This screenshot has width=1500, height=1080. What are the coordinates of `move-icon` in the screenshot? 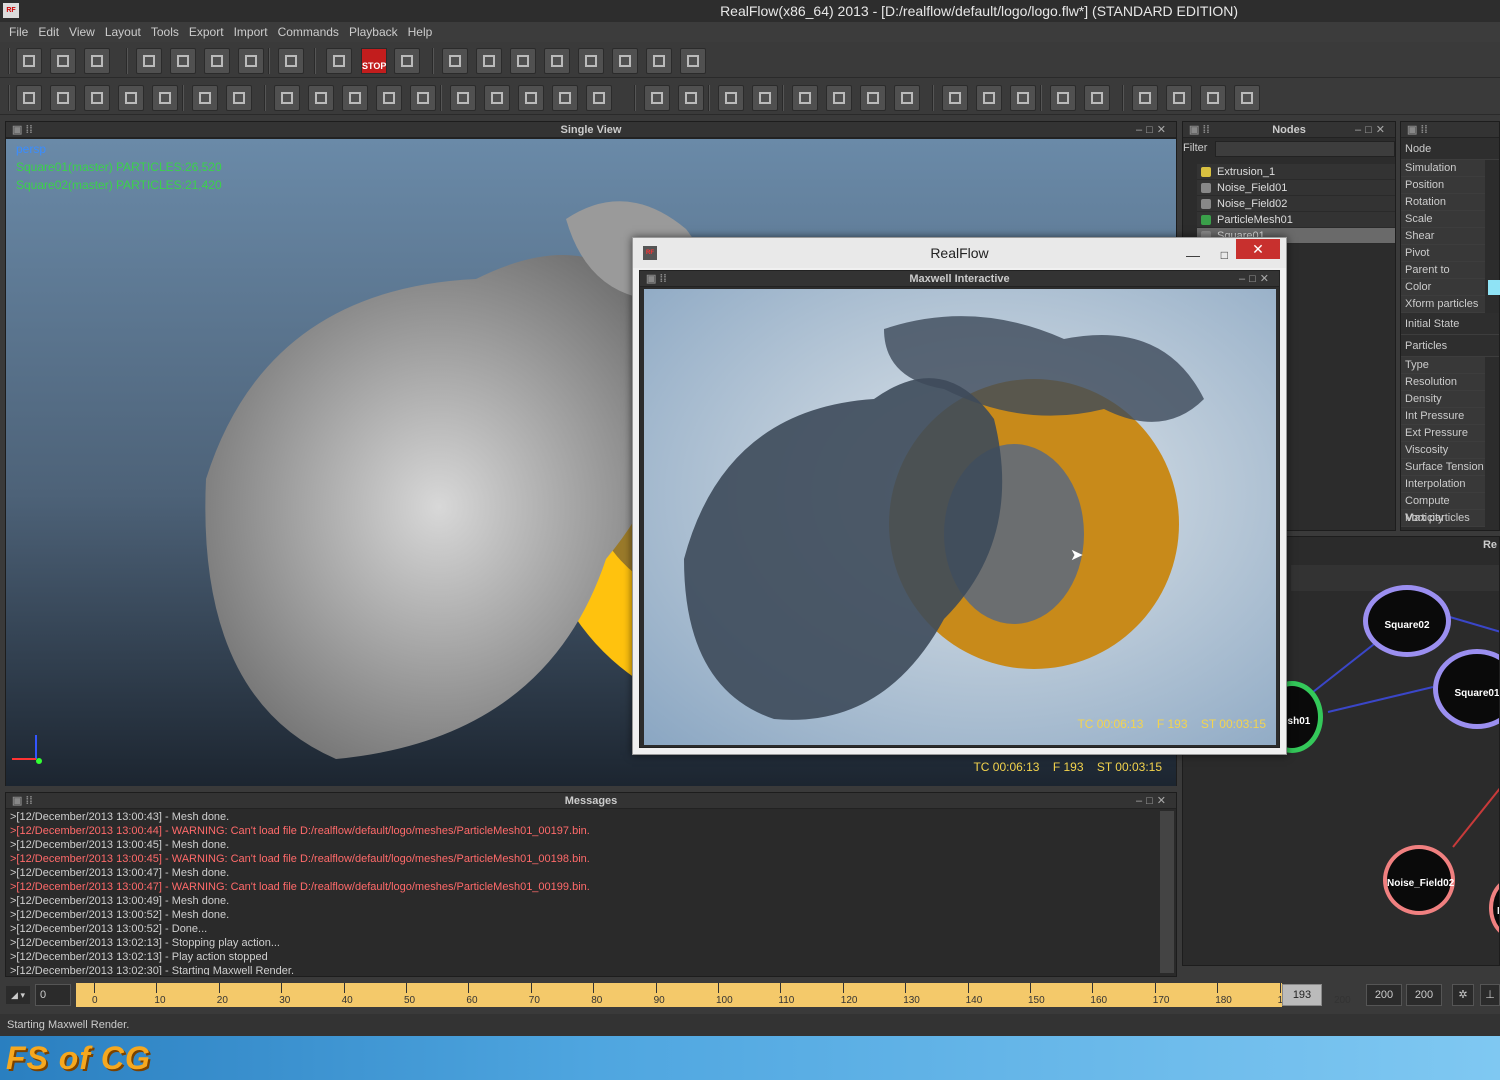 It's located at (183, 61).